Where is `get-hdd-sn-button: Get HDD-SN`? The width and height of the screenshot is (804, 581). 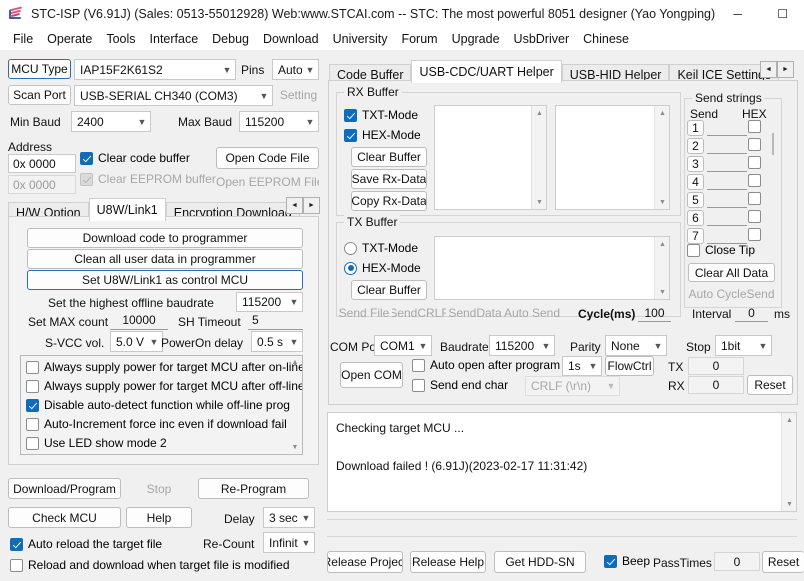 get-hdd-sn-button: Get HDD-SN is located at coordinates (540, 562).